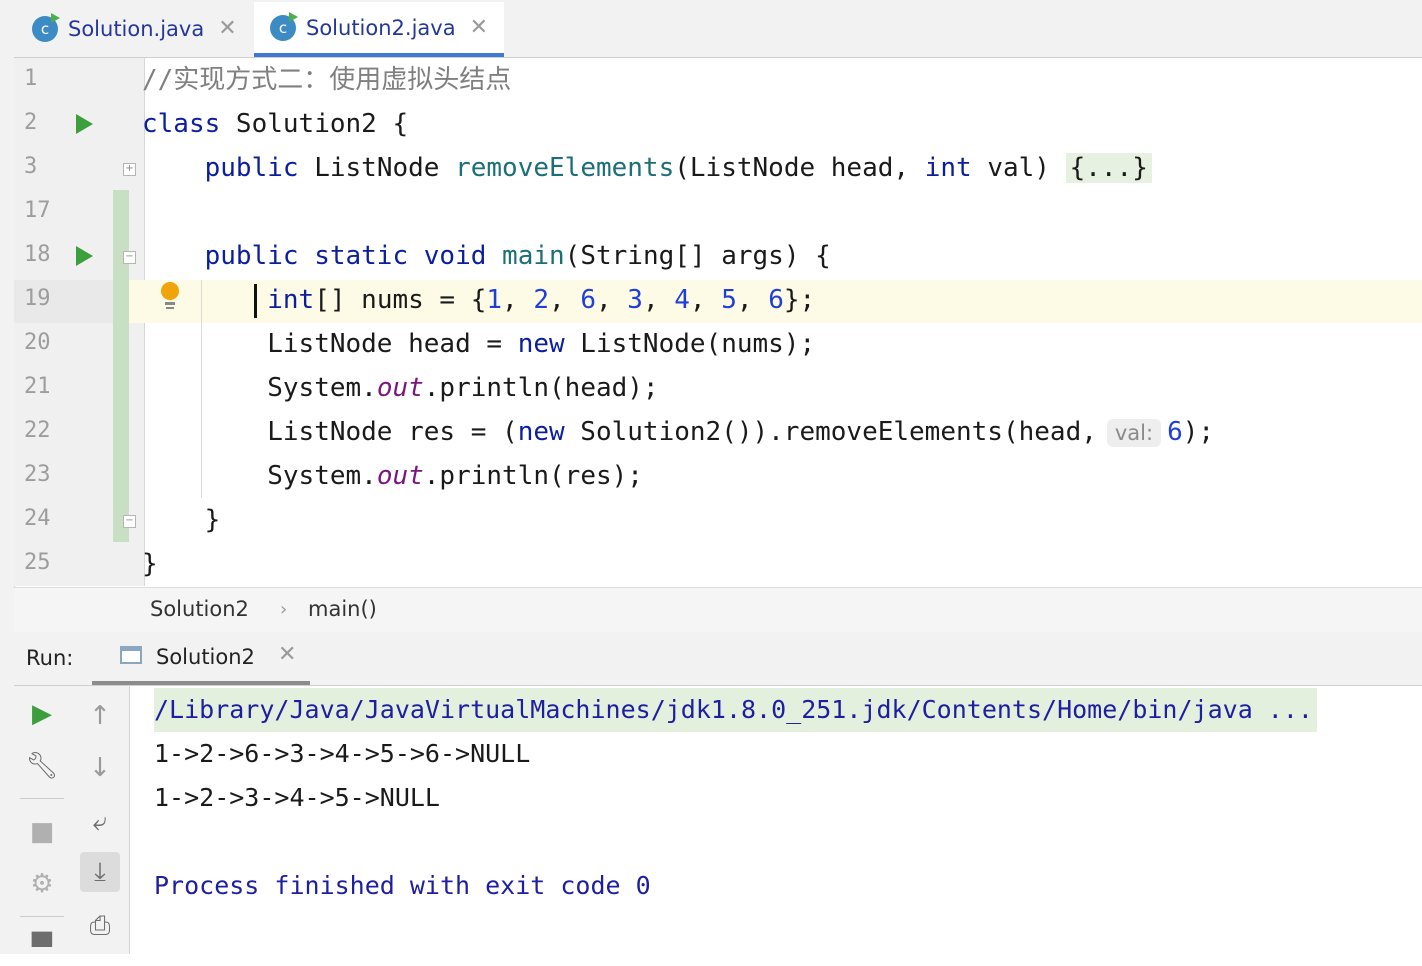  What do you see at coordinates (37, 518) in the screenshot?
I see `line-number: 24` at bounding box center [37, 518].